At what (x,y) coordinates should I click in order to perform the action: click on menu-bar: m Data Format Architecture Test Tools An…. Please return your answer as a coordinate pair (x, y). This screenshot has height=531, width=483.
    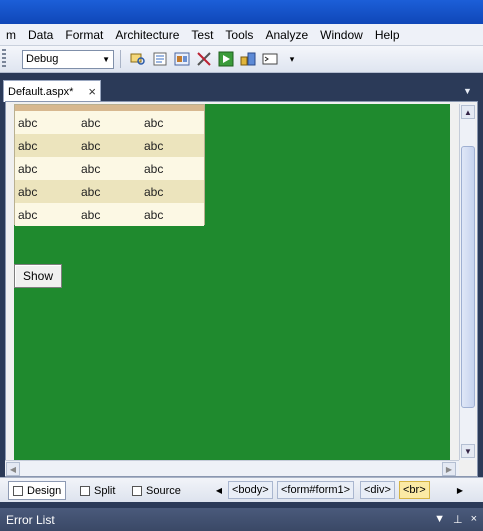
    Looking at the image, I should click on (241, 35).